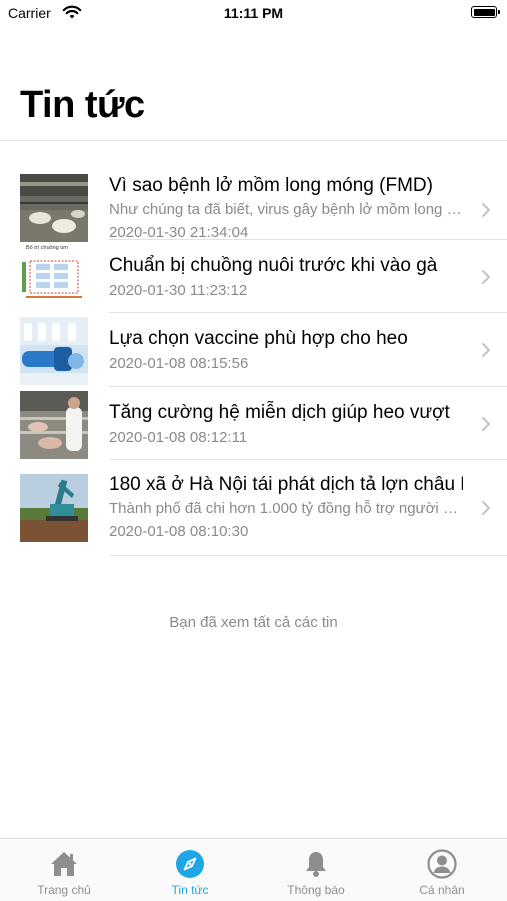 This screenshot has height=901, width=507. What do you see at coordinates (316, 890) in the screenshot?
I see `tab-label: Thông báo` at bounding box center [316, 890].